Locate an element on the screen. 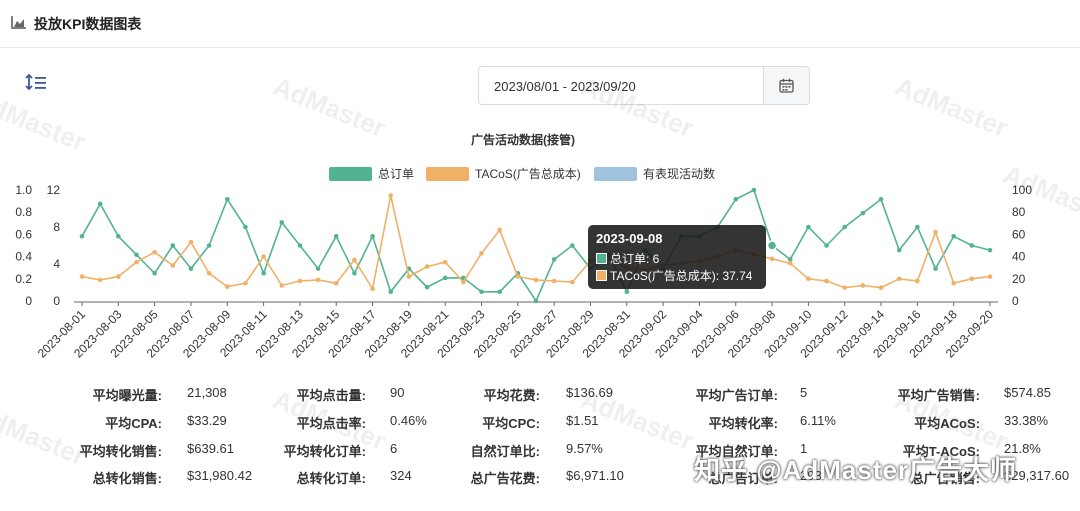 Image resolution: width=1080 pixels, height=511 pixels. calendar-button is located at coordinates (786, 85).